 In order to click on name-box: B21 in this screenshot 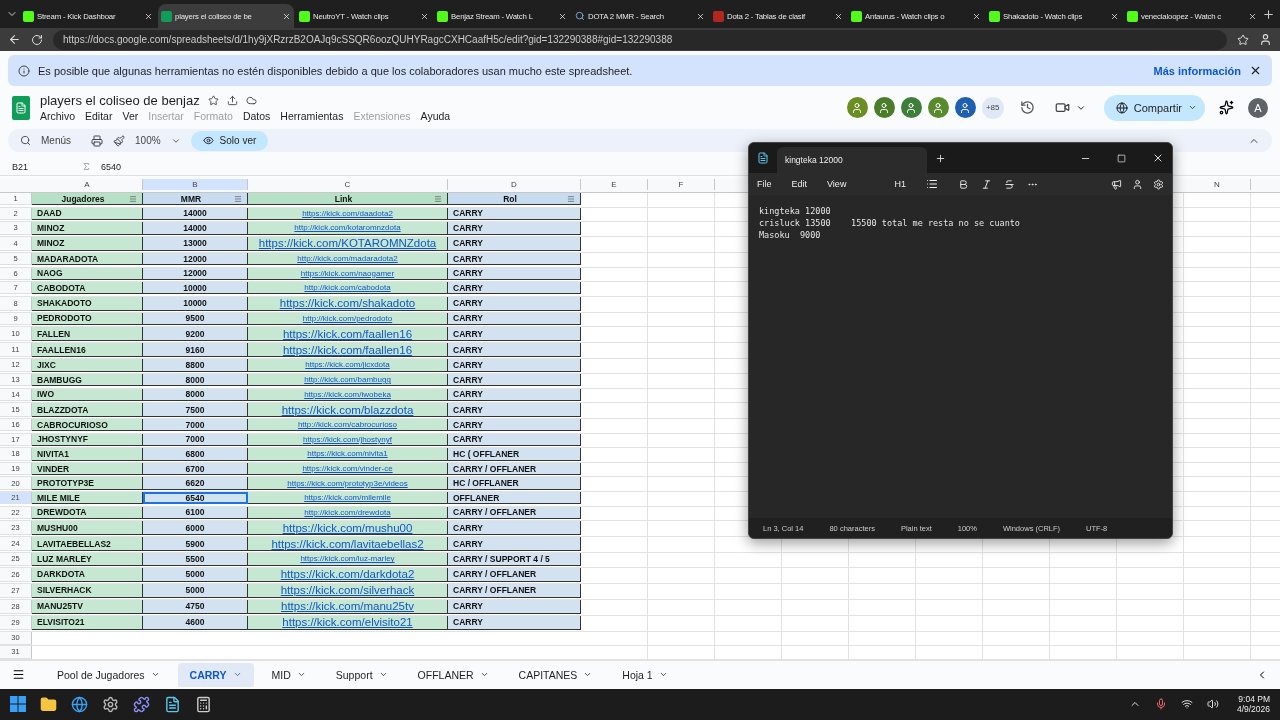, I will do `click(42, 166)`.